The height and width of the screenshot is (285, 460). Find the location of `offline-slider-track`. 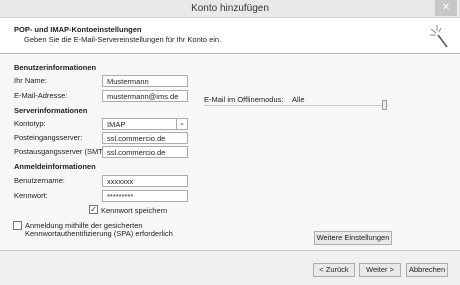

offline-slider-track is located at coordinates (296, 105).